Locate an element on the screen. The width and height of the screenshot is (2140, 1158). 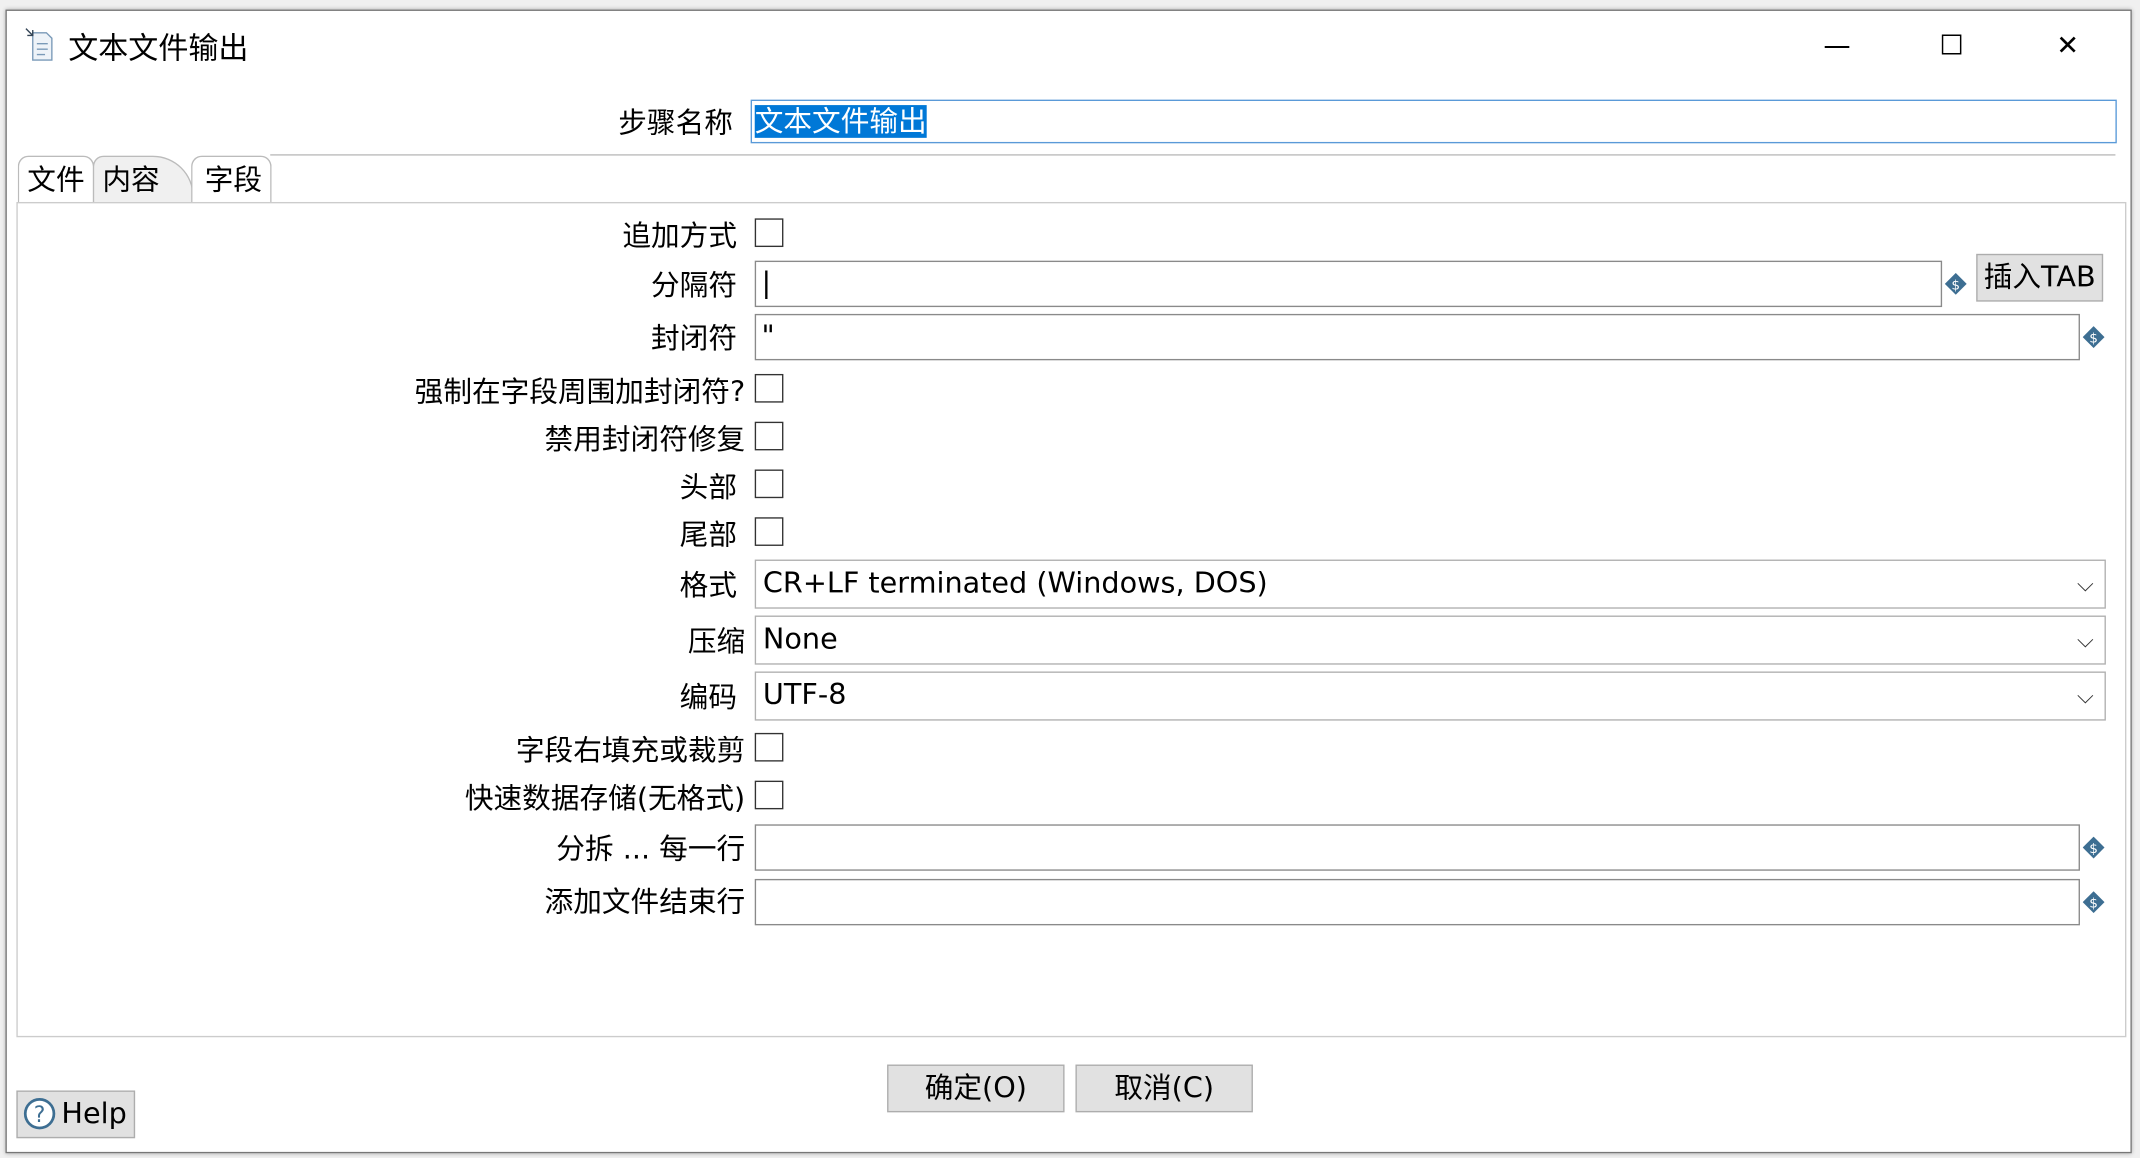
compression-select: None ⌵ is located at coordinates (1430, 640).